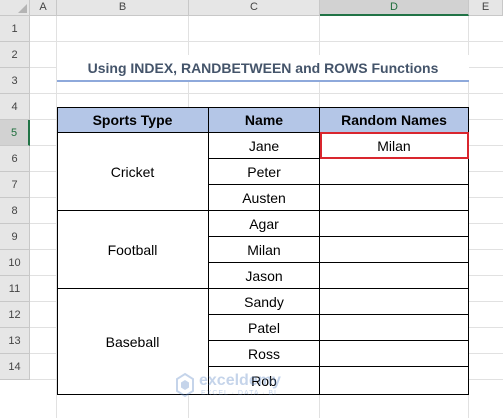 The image size is (503, 418). I want to click on exceldemy-logo-icon, so click(185, 385).